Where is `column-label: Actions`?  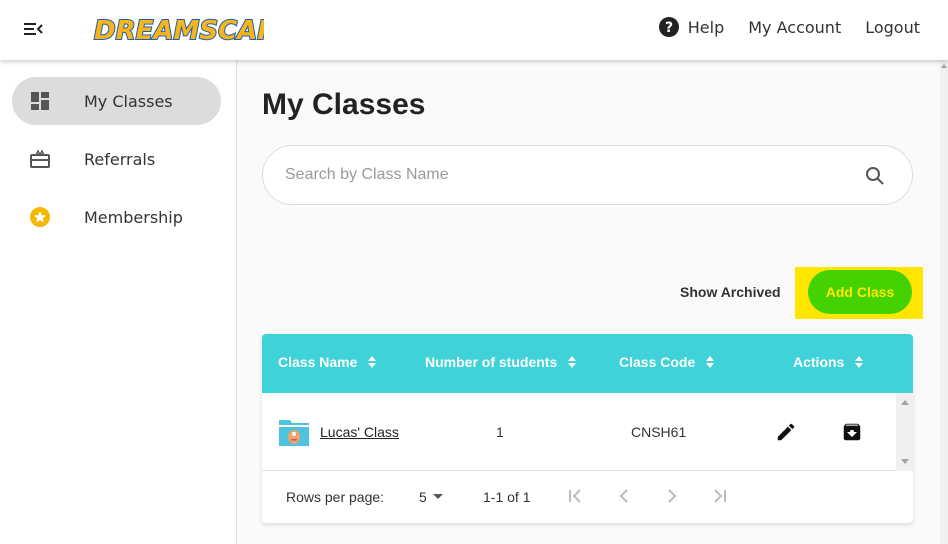 column-label: Actions is located at coordinates (819, 362).